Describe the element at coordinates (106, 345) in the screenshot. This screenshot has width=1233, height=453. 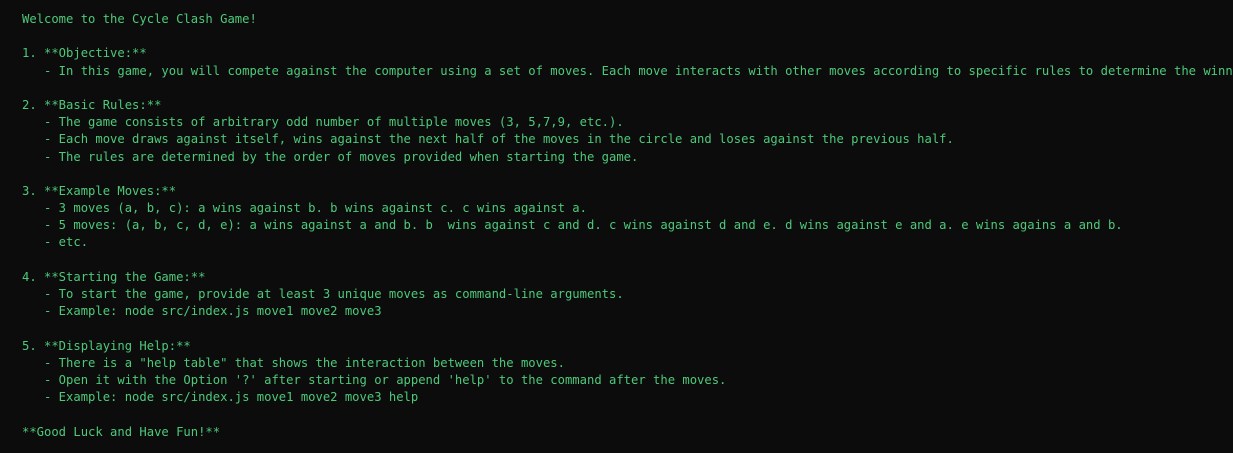
I see `section-title: 5. **Displaying Help:**` at that location.